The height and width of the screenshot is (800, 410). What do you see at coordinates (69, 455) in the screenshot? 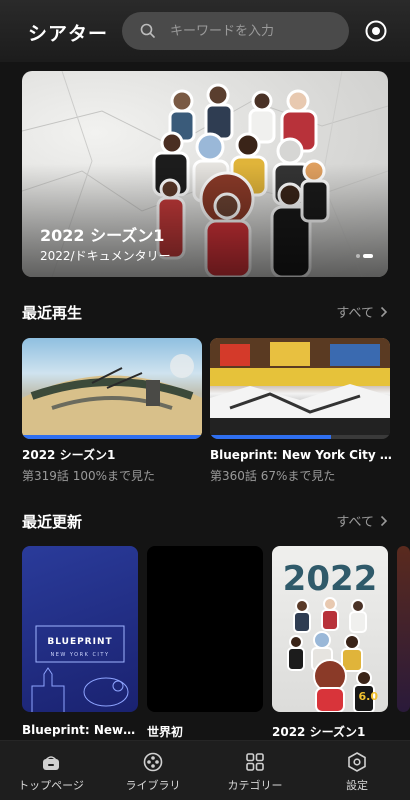
I see `recent-title: 2022 シーズン1` at bounding box center [69, 455].